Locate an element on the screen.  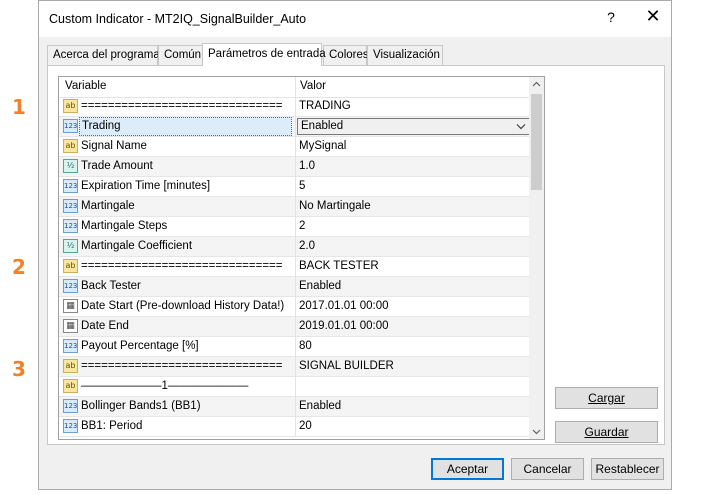
tab-input-parameters: Parámetros de entrada is located at coordinates (264, 54).